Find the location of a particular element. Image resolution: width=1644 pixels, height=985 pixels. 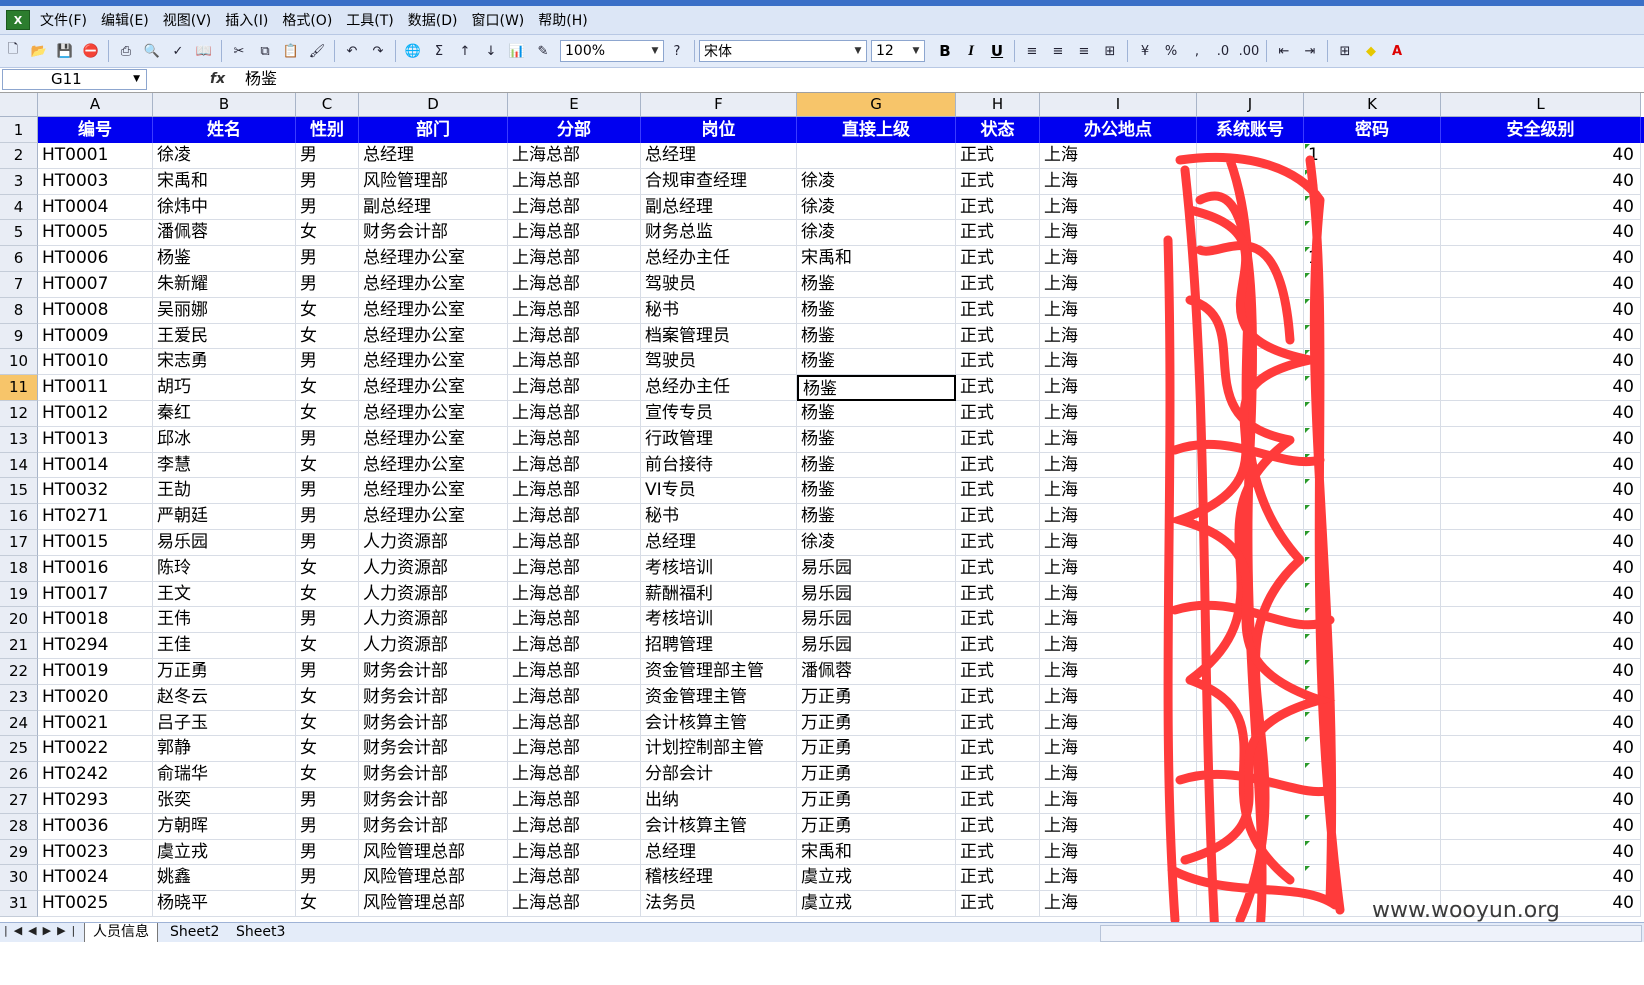

tab-sheet3: Sheet3 is located at coordinates (260, 932).